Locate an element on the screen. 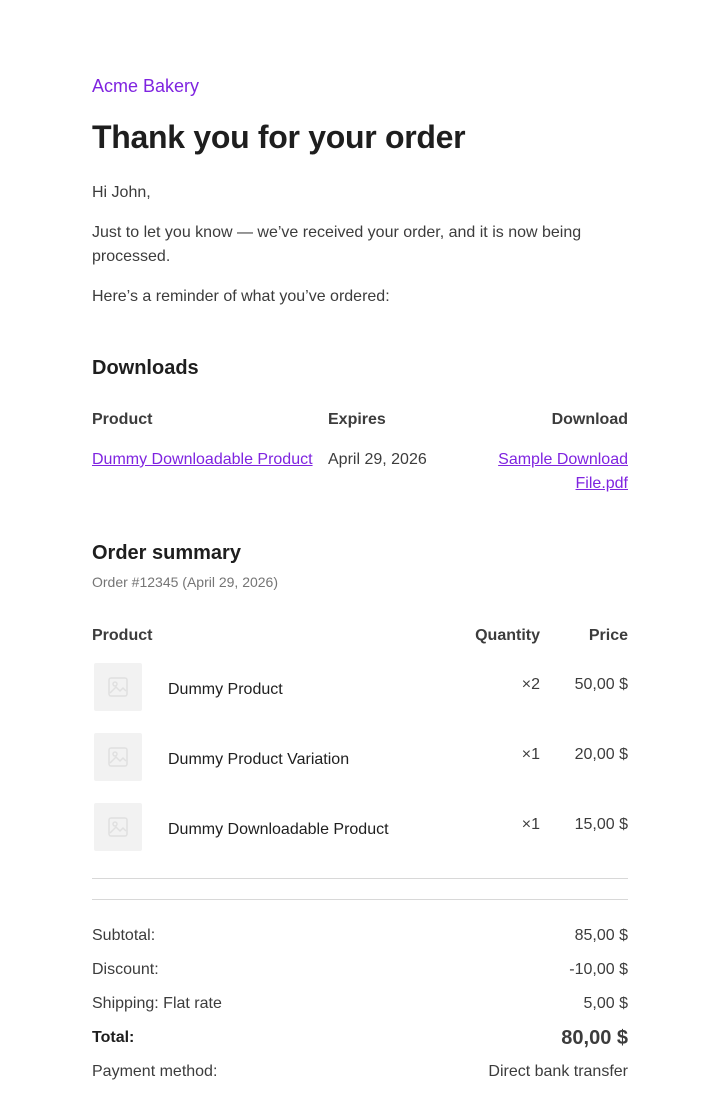  order-item-product-cell: Dummy Product Variation is located at coordinates (256, 761).